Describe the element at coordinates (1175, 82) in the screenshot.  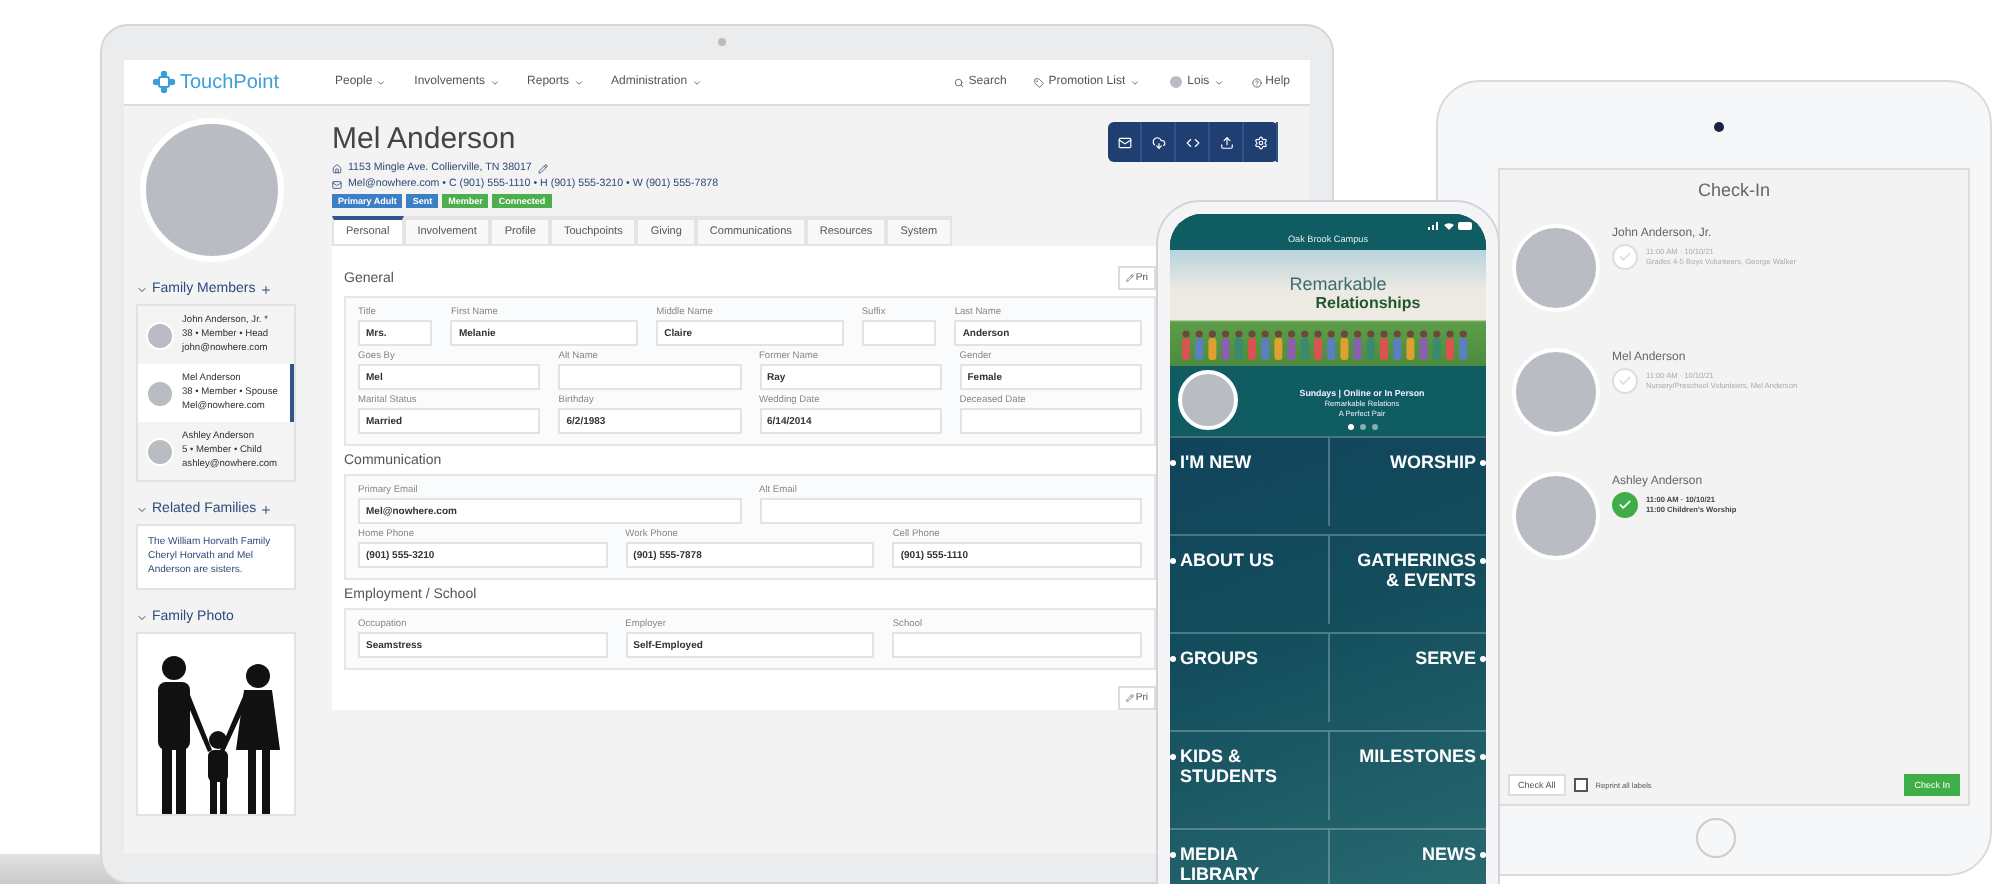
I see `user-avatar` at that location.